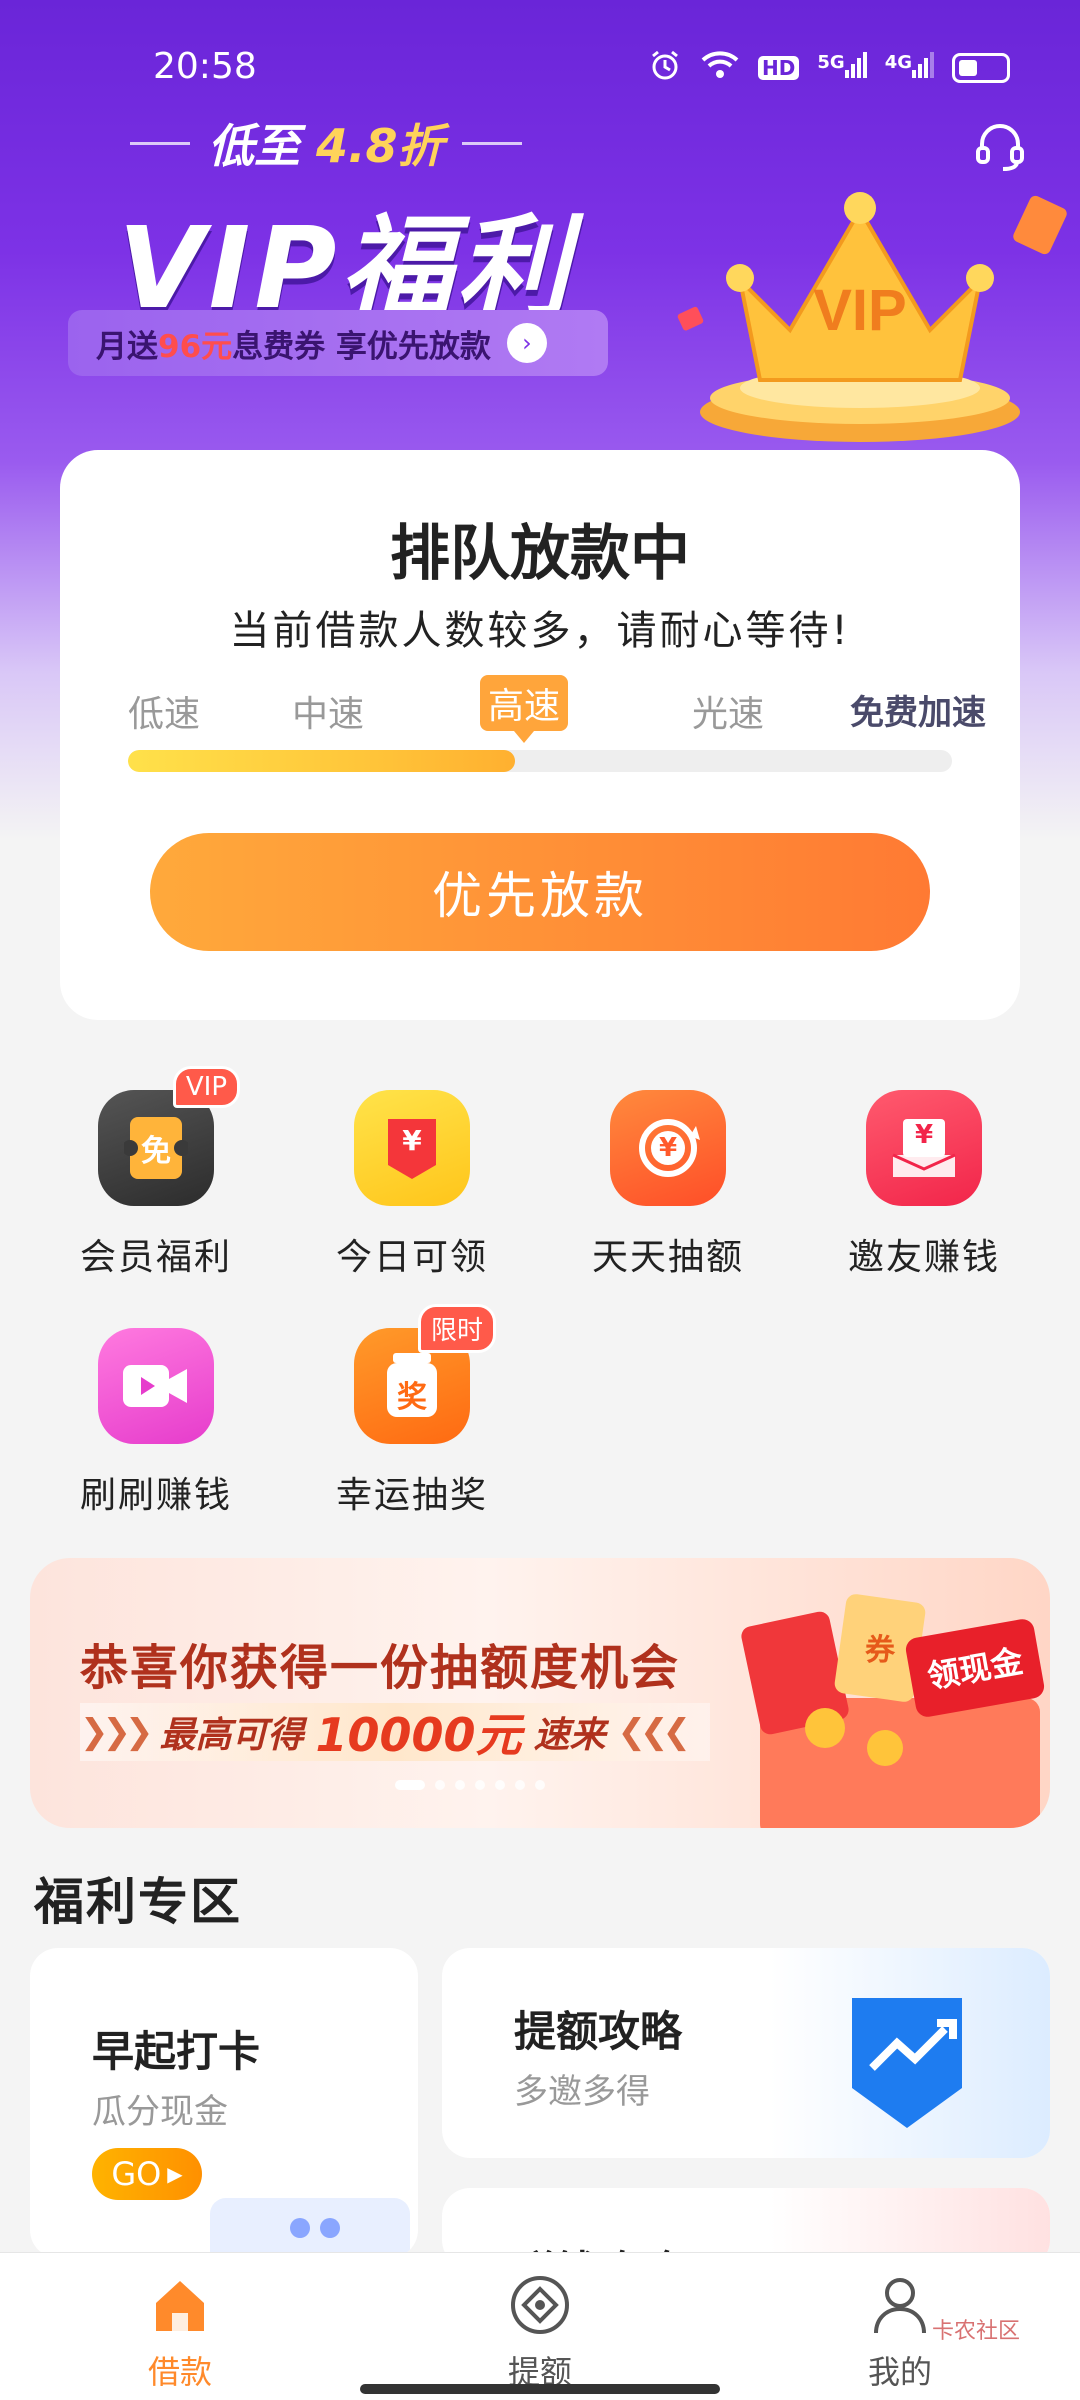  I want to click on queue-progress-fill, so click(322, 761).